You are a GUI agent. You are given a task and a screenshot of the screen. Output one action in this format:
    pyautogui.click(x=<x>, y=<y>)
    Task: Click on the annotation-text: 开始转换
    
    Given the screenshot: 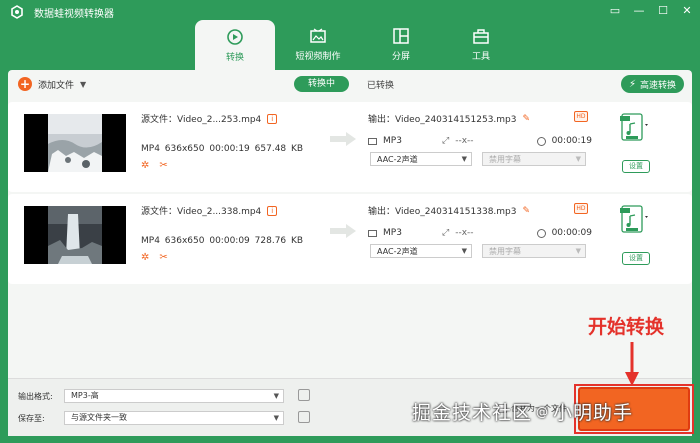 What is the action you would take?
    pyautogui.click(x=626, y=327)
    